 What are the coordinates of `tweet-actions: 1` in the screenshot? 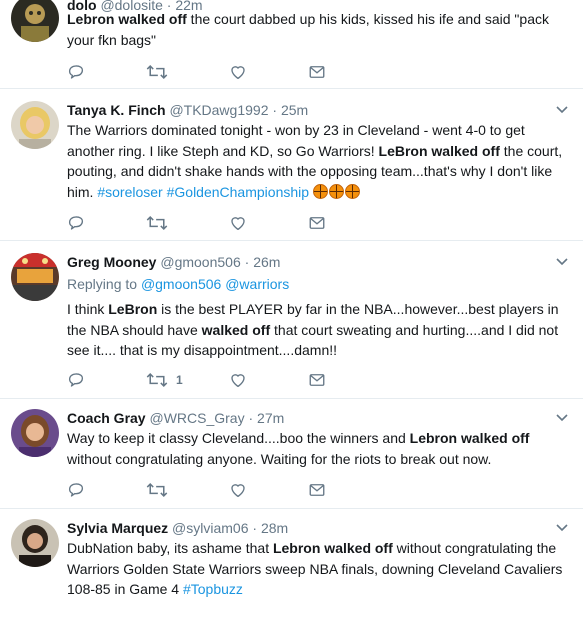 It's located at (217, 381).